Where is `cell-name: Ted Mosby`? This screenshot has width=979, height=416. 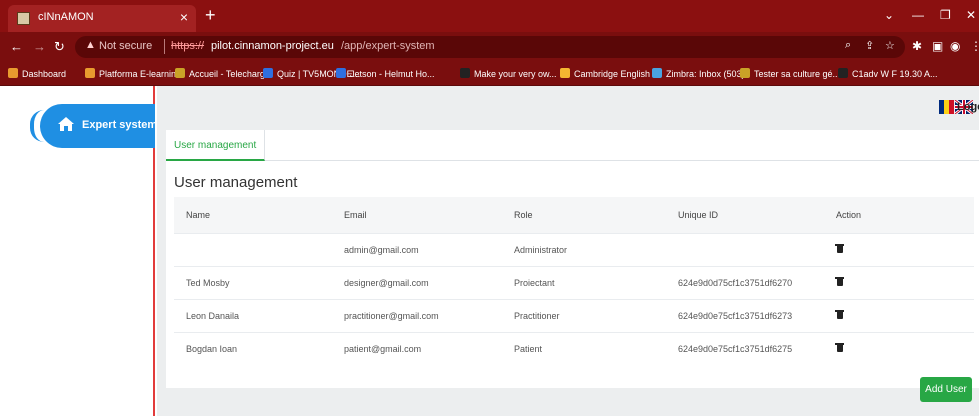 cell-name: Ted Mosby is located at coordinates (253, 282).